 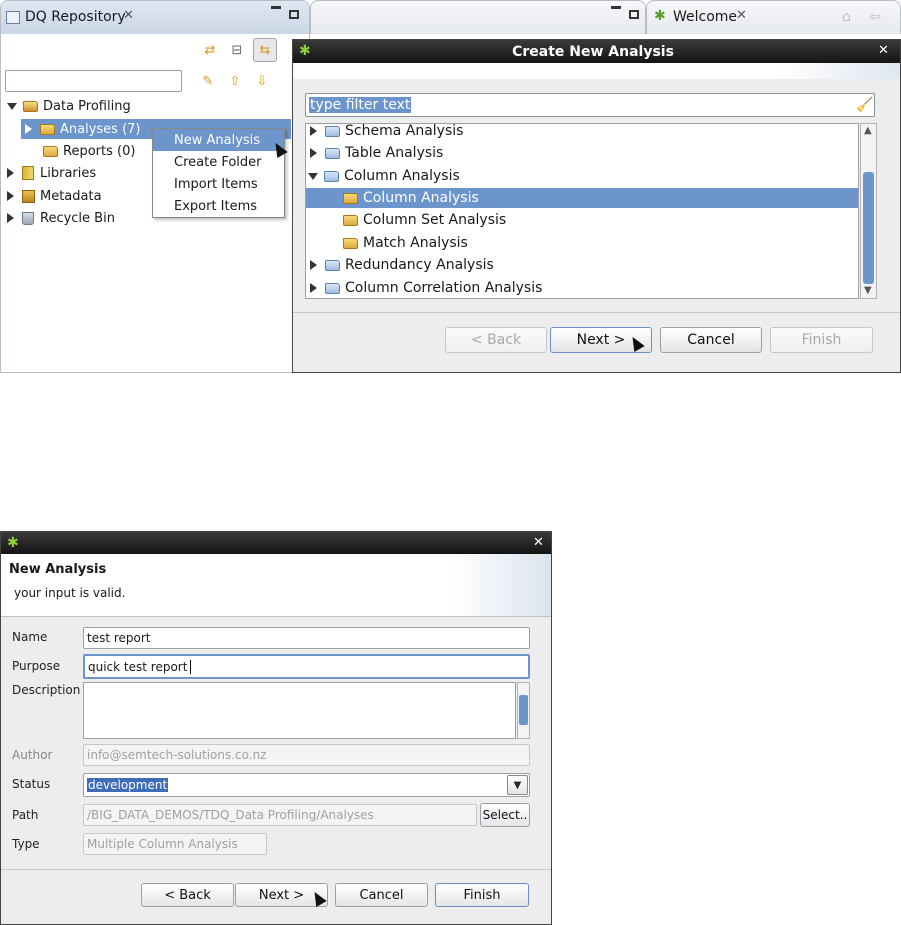 What do you see at coordinates (593, 52) in the screenshot?
I see `dialog-title: Create New Analysis` at bounding box center [593, 52].